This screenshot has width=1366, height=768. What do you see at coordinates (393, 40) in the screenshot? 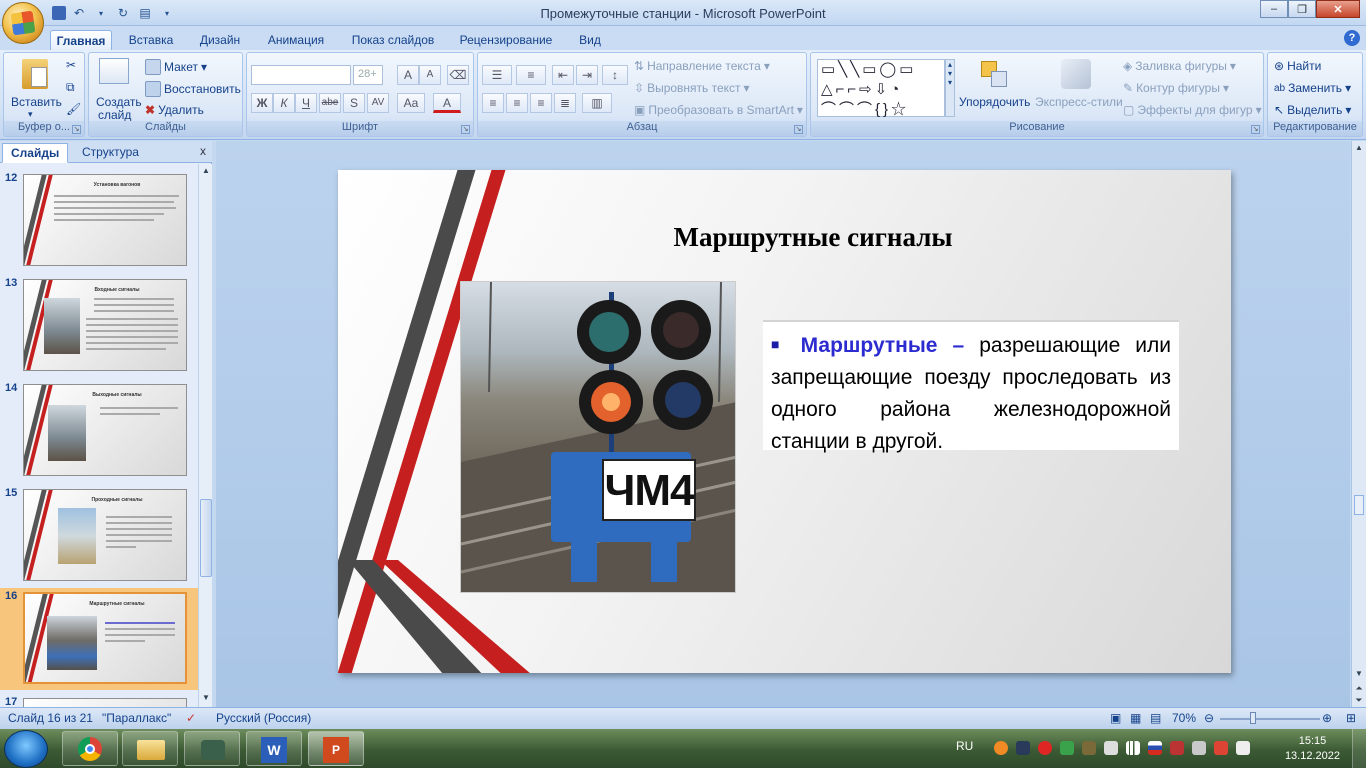
I see `tab-slideshow: Показ слайдов` at bounding box center [393, 40].